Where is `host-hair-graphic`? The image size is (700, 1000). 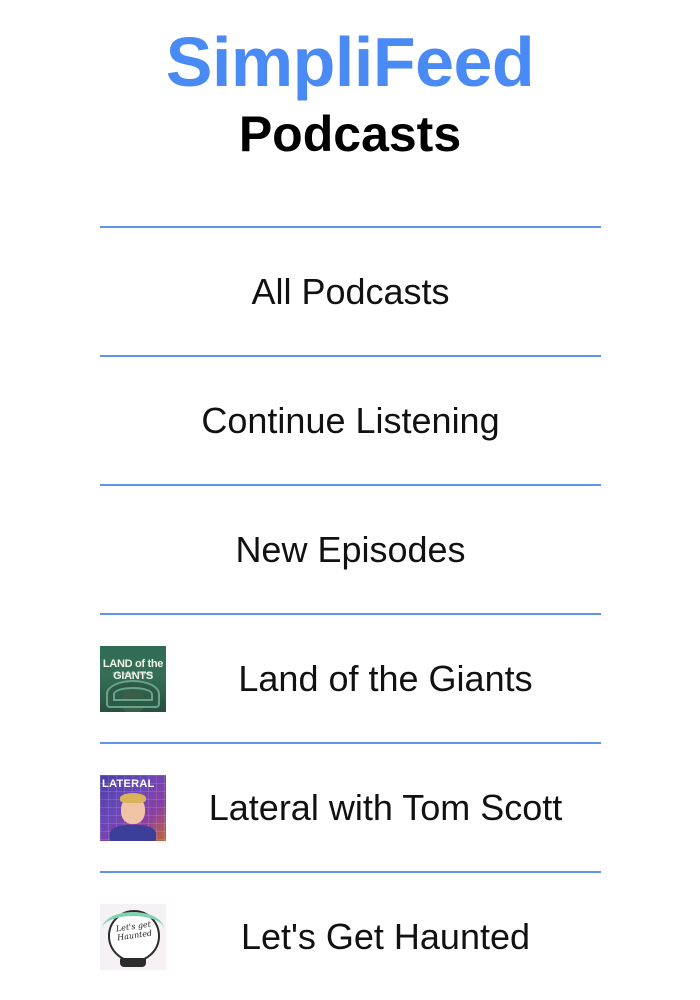
host-hair-graphic is located at coordinates (133, 798).